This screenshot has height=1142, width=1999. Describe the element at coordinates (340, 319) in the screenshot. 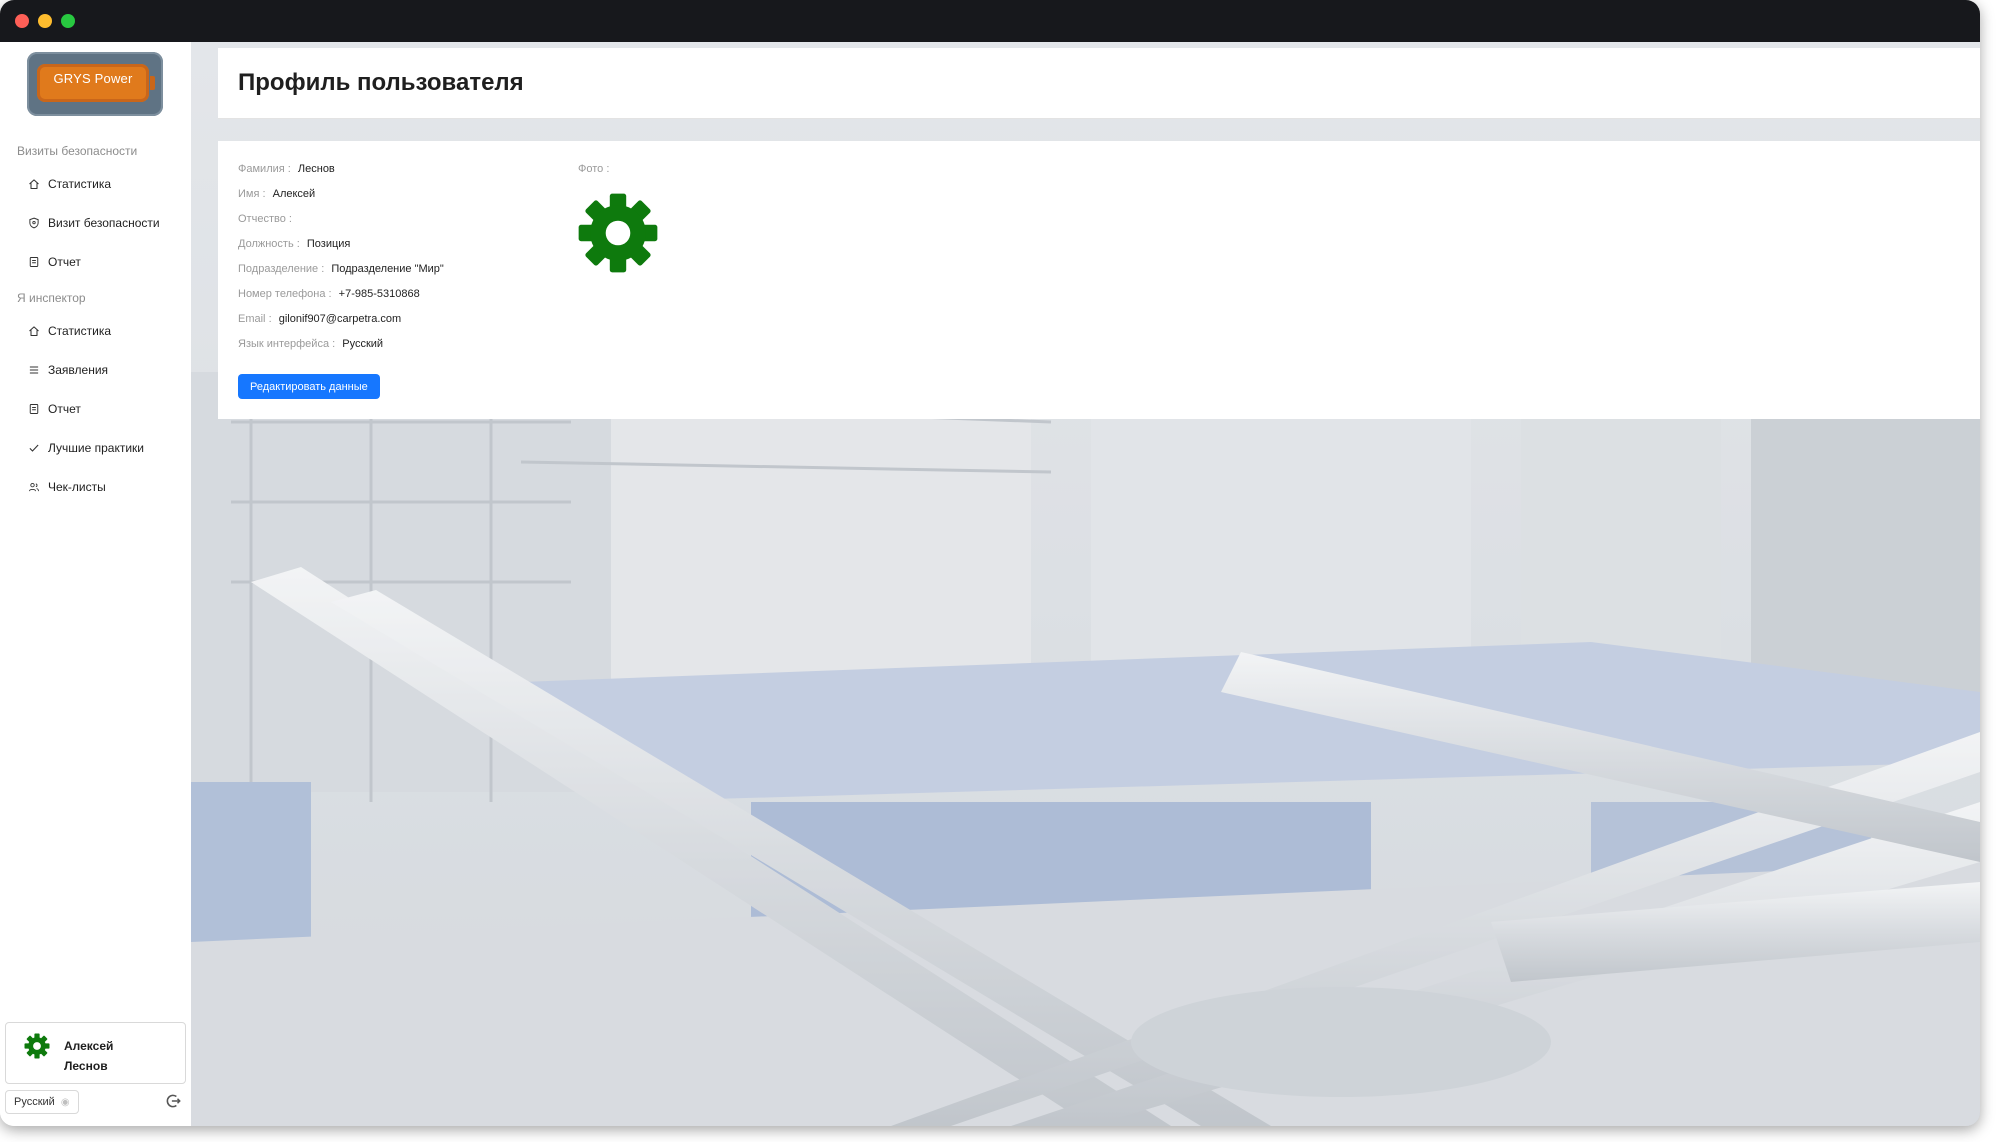

I see `field-value: gilonif907@carpetra.com` at that location.